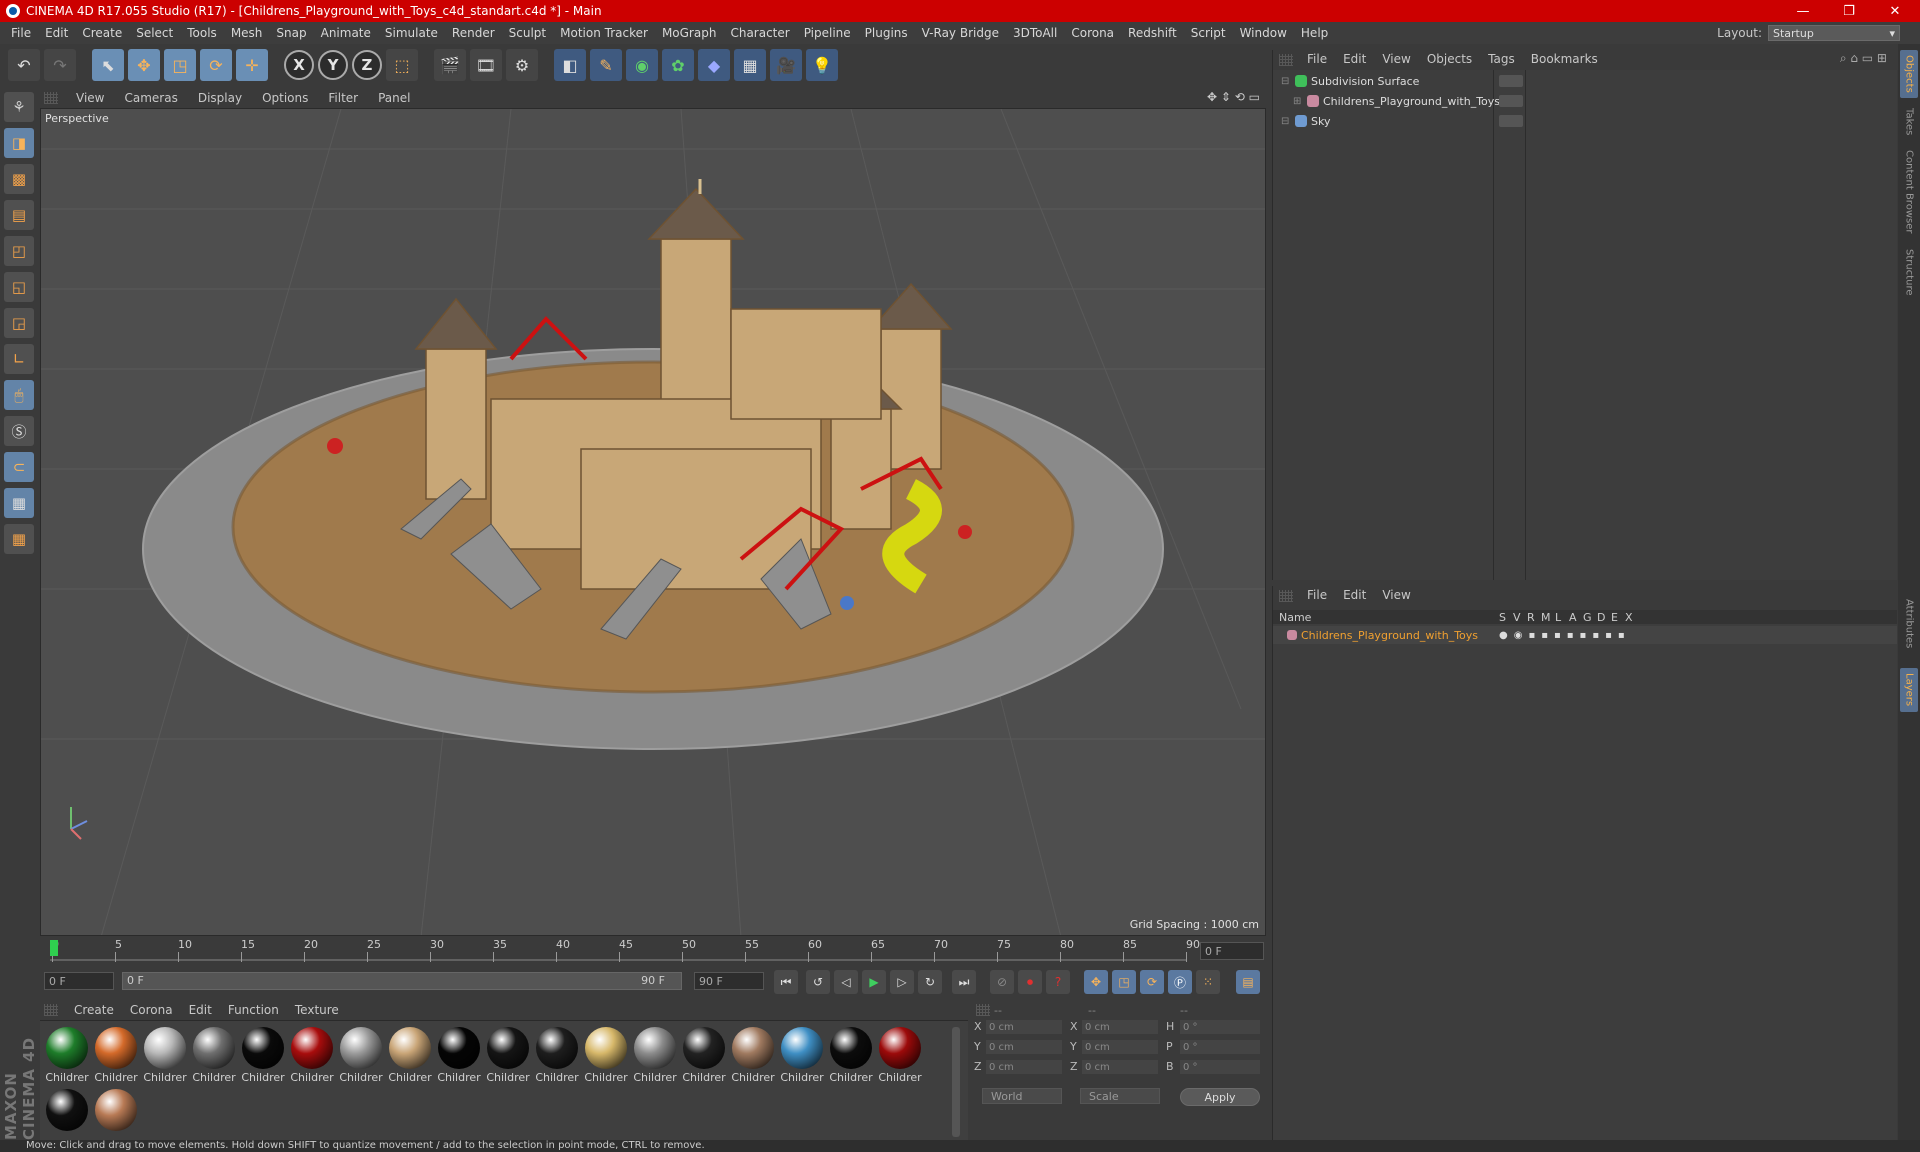  What do you see at coordinates (54, 948) in the screenshot?
I see `playhead-marker` at bounding box center [54, 948].